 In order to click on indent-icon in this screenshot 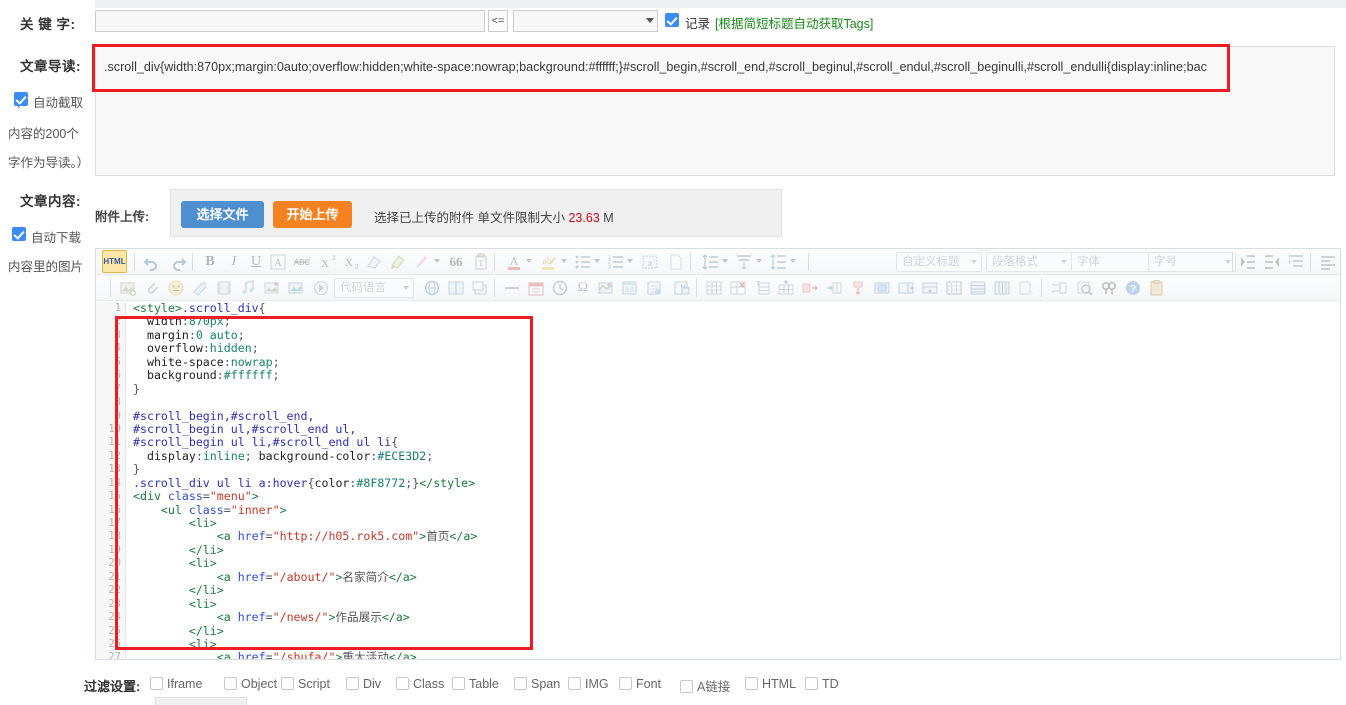, I will do `click(1296, 262)`.